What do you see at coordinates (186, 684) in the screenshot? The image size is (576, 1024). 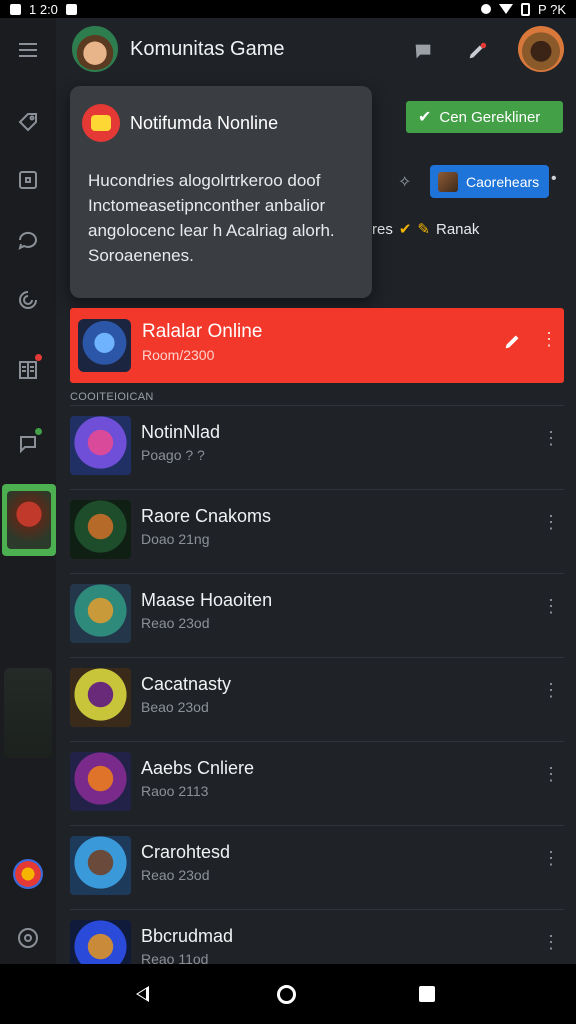 I see `game-title: Cacatnasty` at bounding box center [186, 684].